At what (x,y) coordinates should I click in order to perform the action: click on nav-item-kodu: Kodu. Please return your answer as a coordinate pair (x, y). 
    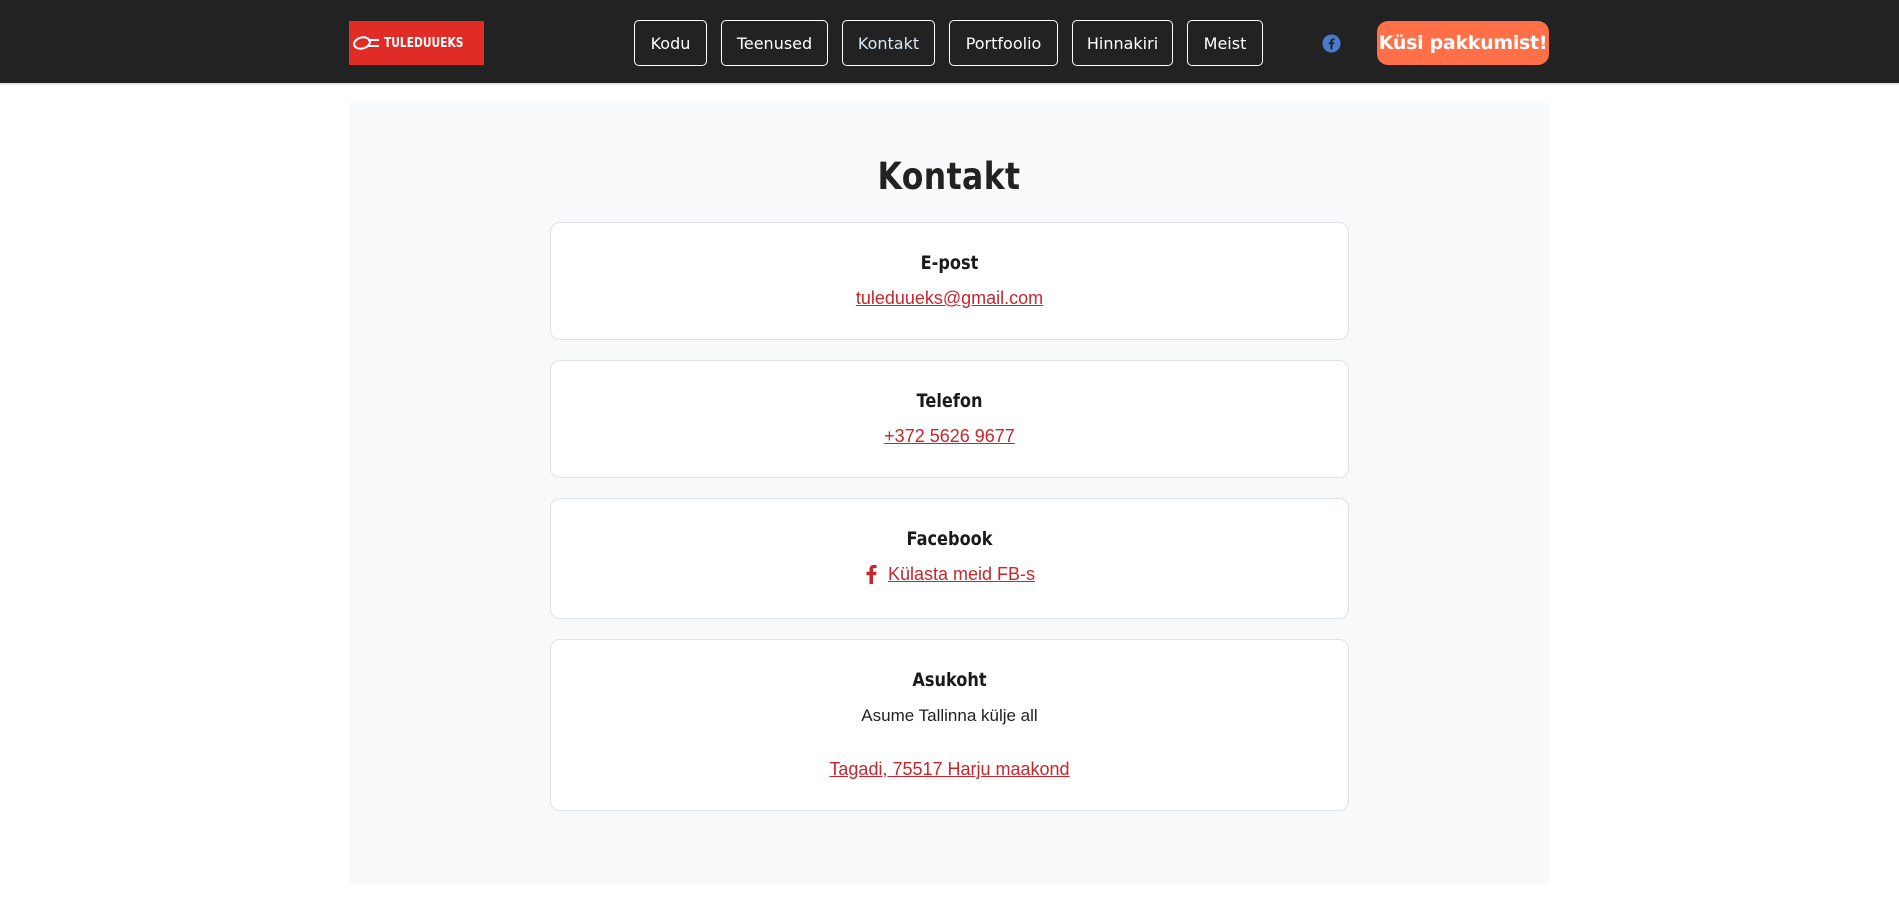
    Looking at the image, I should click on (670, 43).